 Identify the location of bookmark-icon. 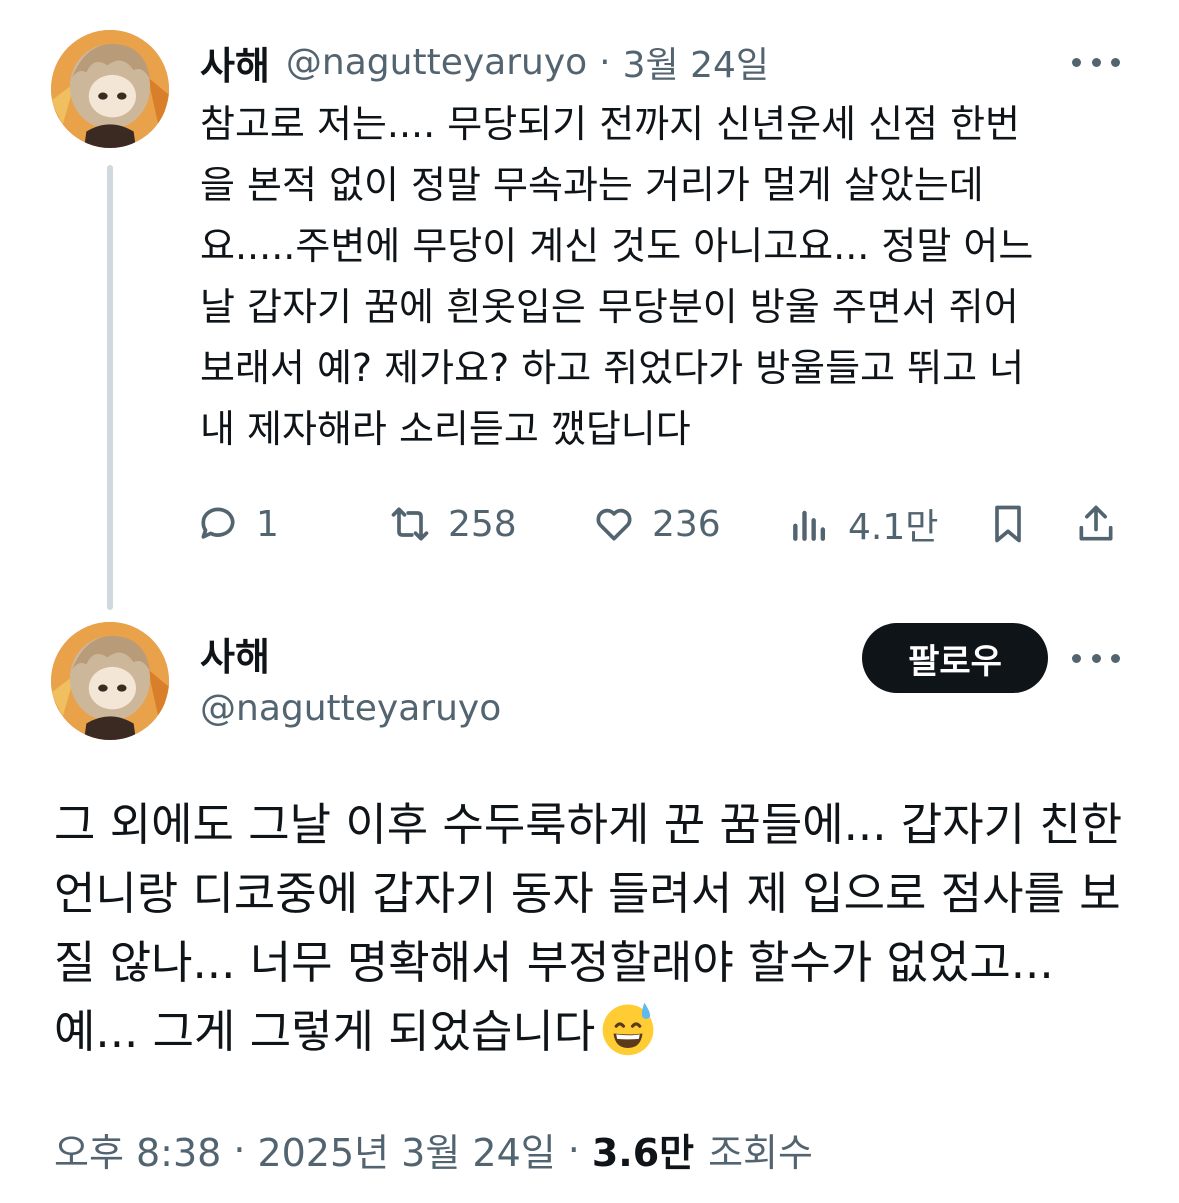
(1008, 524).